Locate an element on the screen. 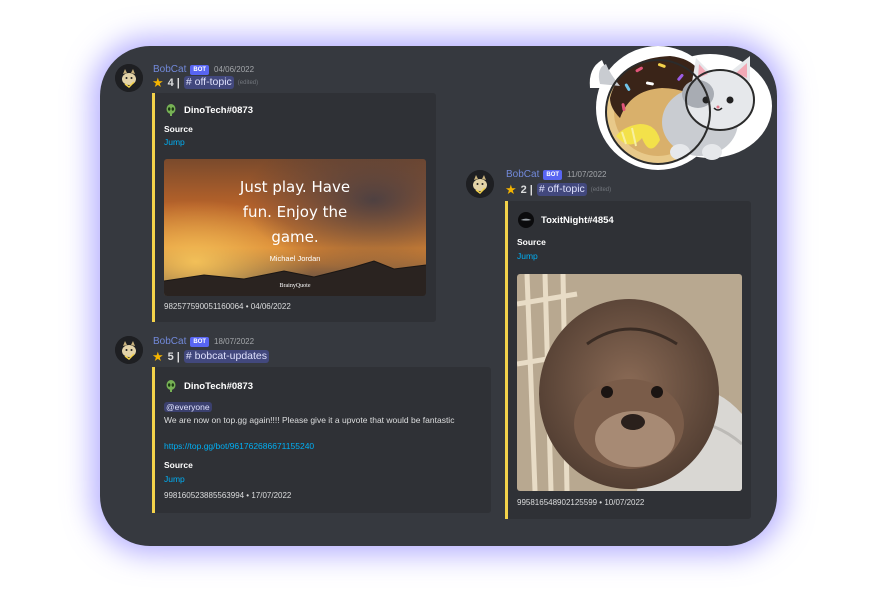 The image size is (875, 592). quote-author: Michael Jordan is located at coordinates (295, 258).